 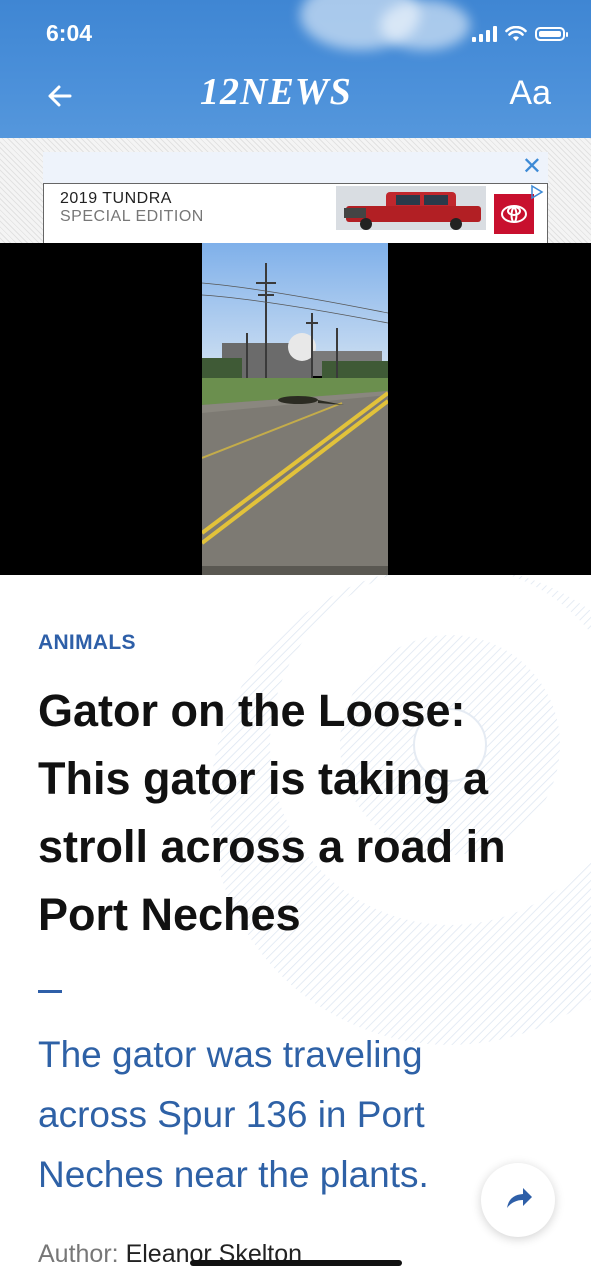 I want to click on sky-cloud, so click(x=425, y=25).